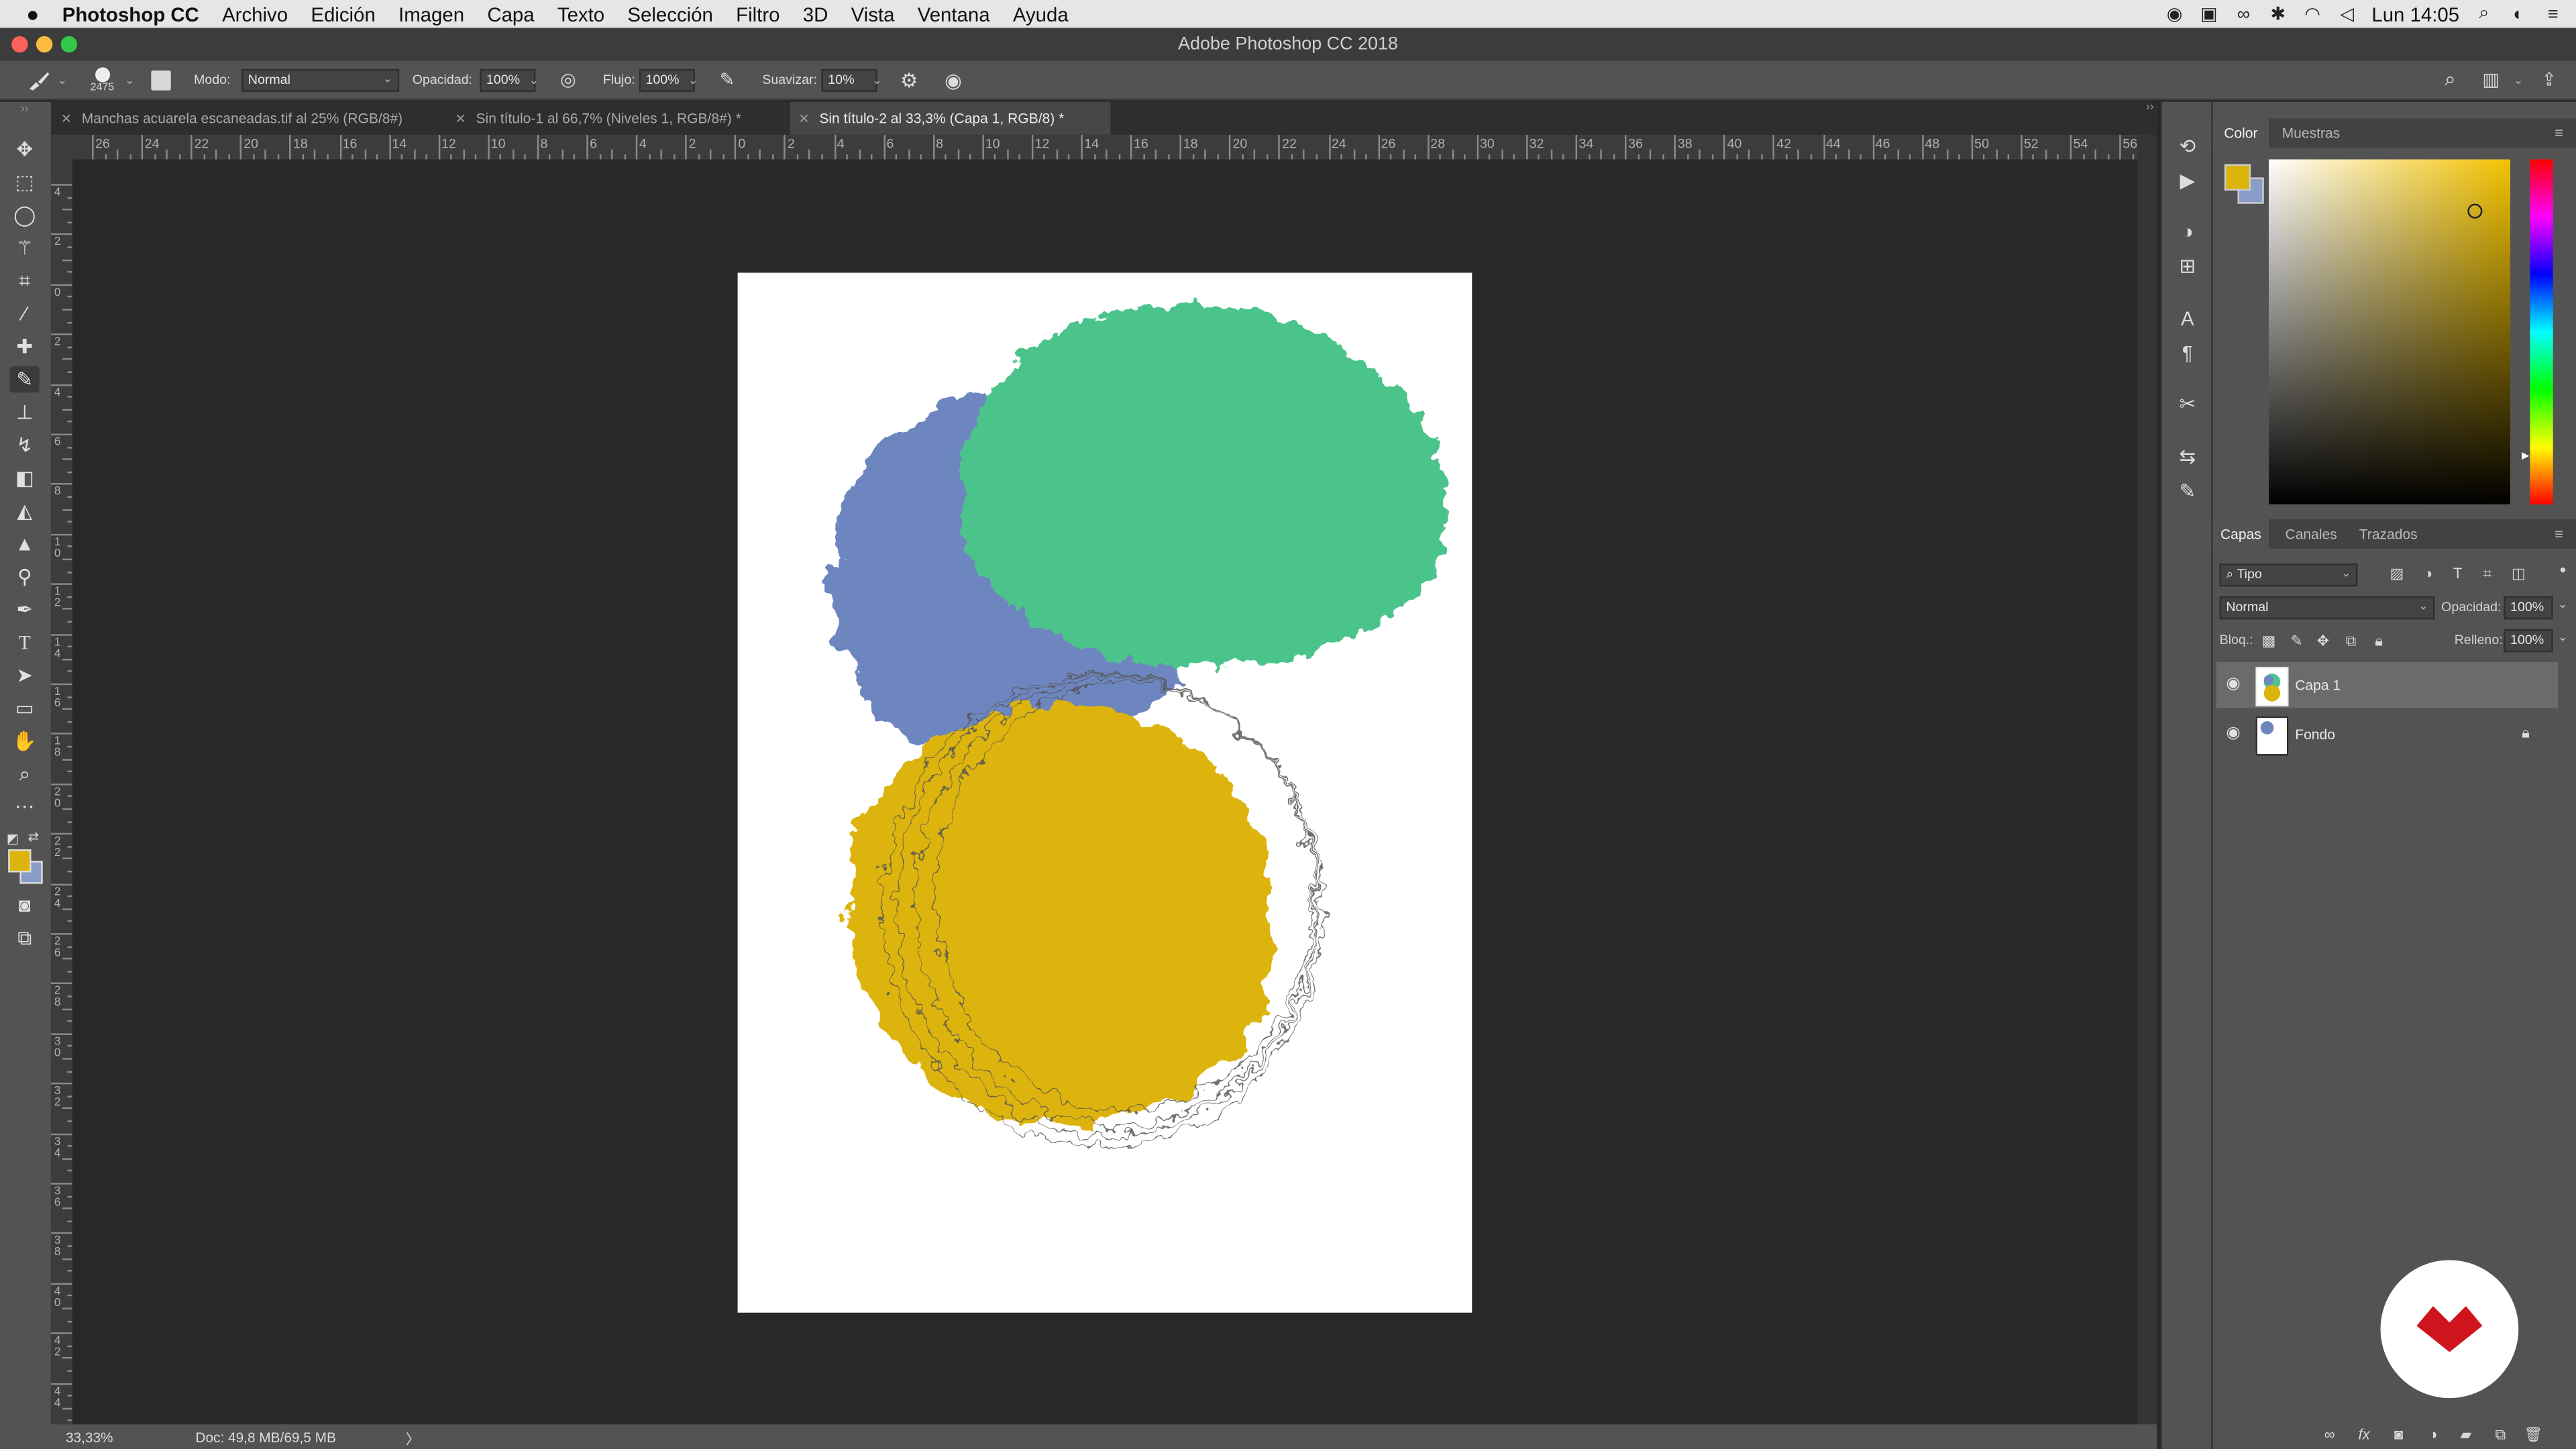 The image size is (2576, 1449). I want to click on layer-filter-select: ⌕ Tipo ⌄, so click(2288, 575).